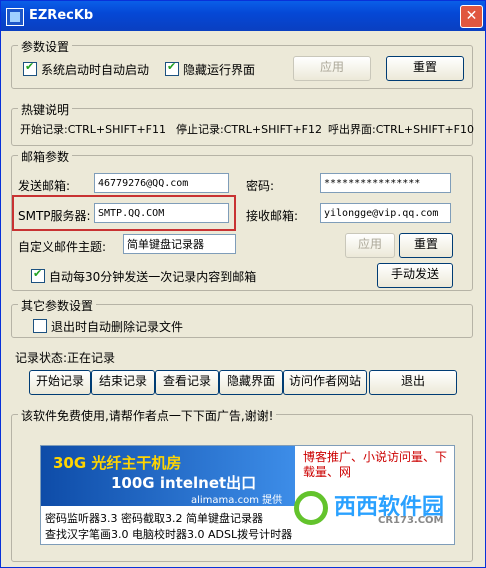 This screenshot has height=568, width=486. What do you see at coordinates (219, 70) in the screenshot?
I see `hide-ui-label: 隐藏运行界面` at bounding box center [219, 70].